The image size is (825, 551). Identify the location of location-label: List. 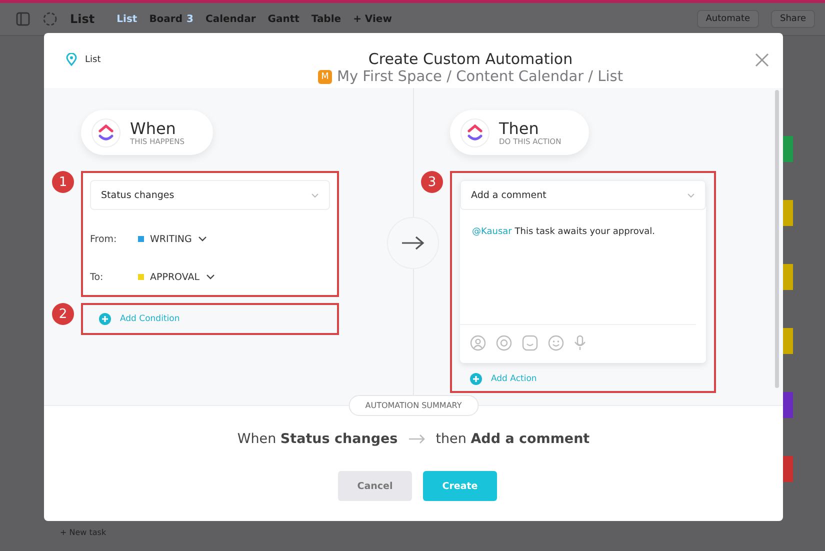
(93, 59).